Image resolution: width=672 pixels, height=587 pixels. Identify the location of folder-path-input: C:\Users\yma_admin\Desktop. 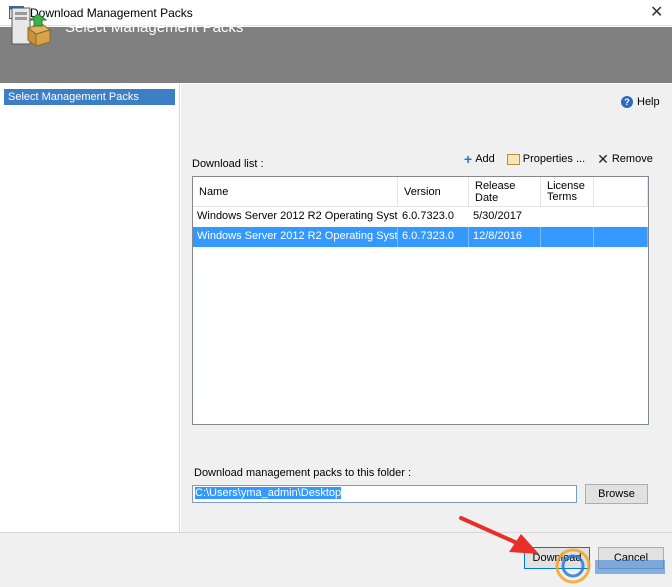
(384, 494).